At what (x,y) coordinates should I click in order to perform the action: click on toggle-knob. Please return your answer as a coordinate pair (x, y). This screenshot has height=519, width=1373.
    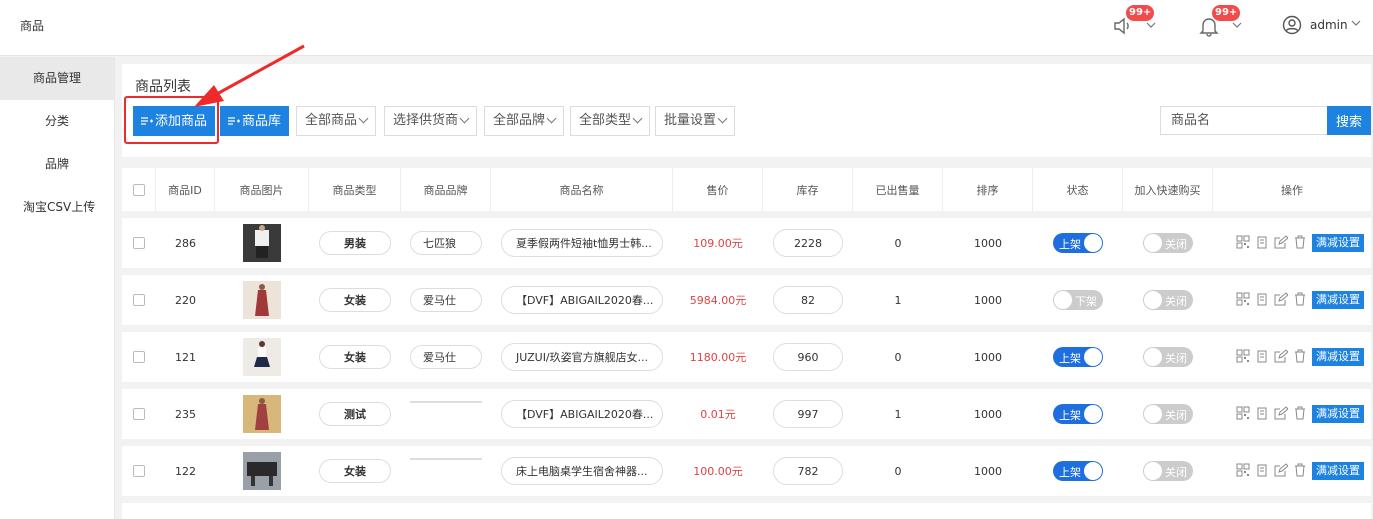
    Looking at the image, I should click on (1153, 357).